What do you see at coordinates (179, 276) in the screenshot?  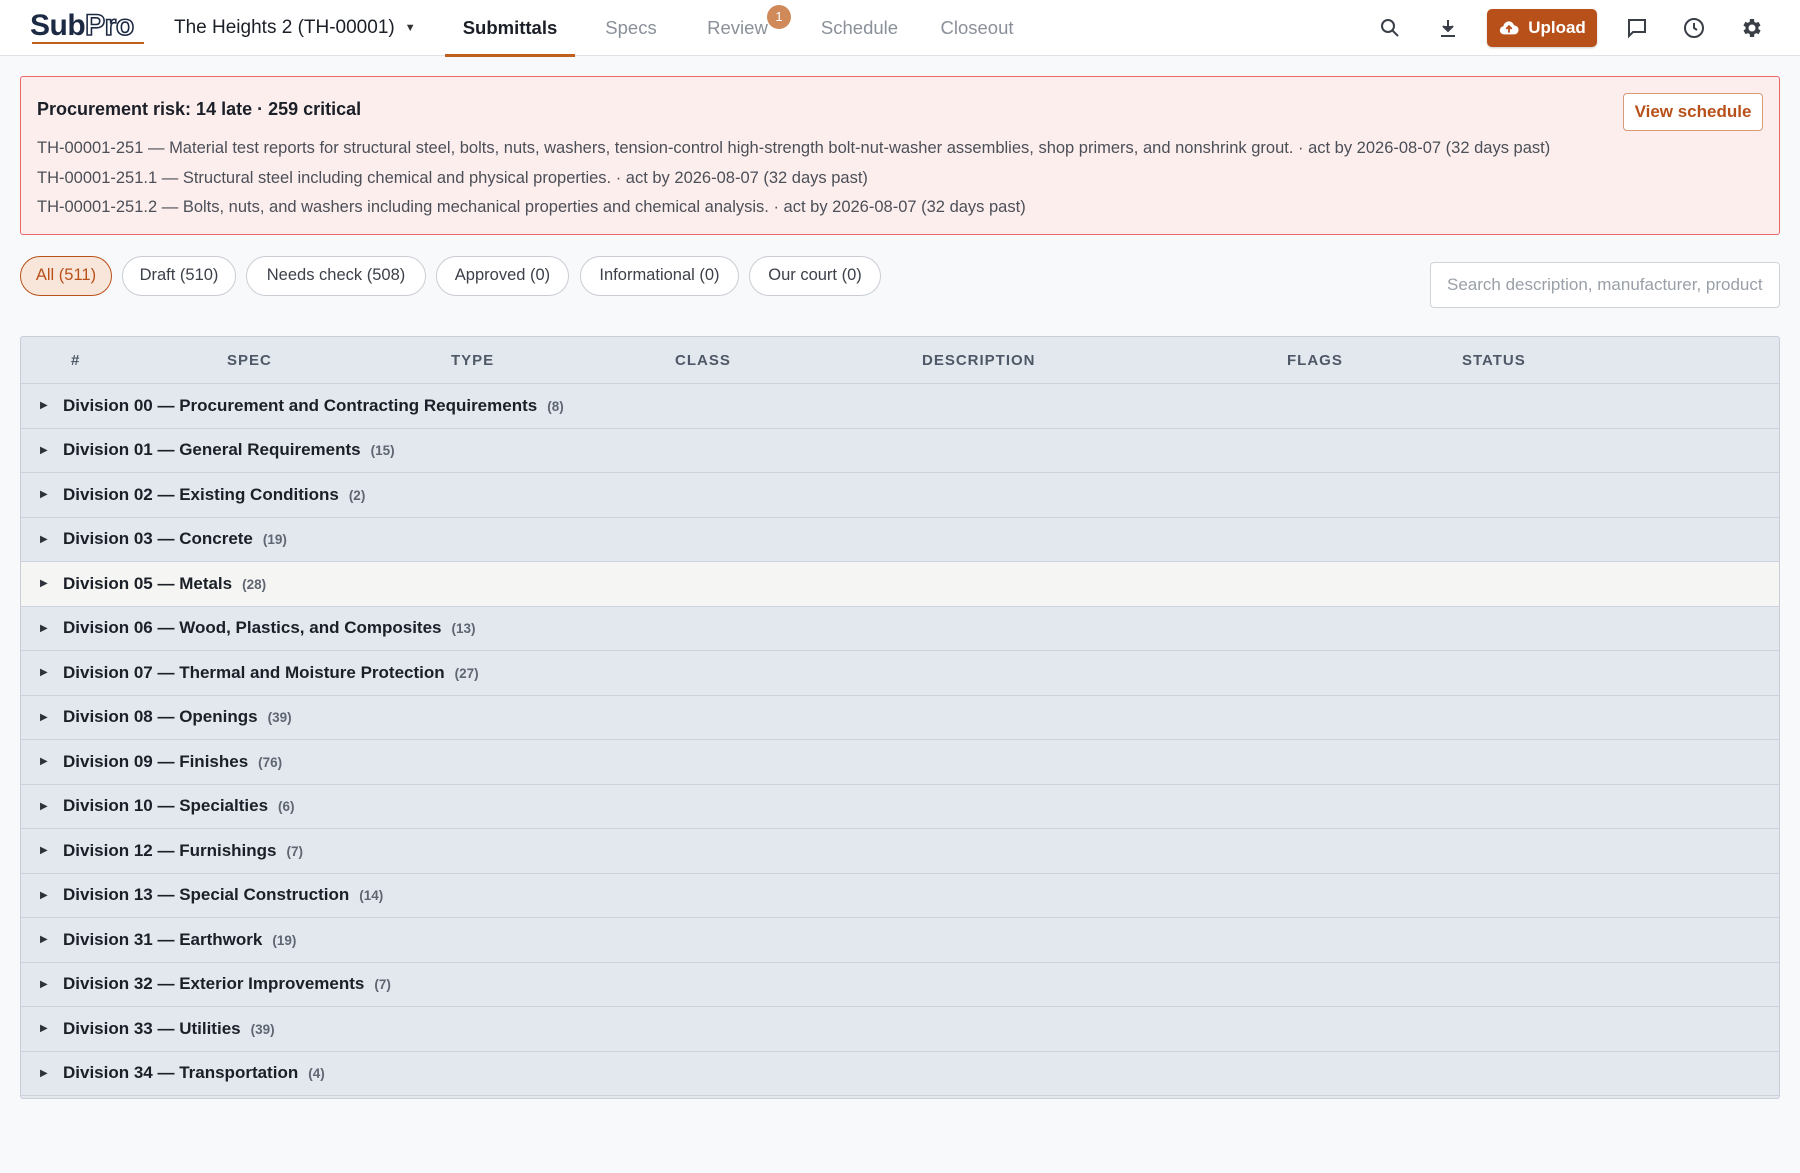 I see `filter-draft: Draft (510)` at bounding box center [179, 276].